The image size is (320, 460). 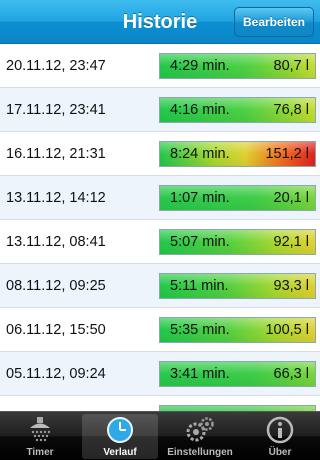 What do you see at coordinates (120, 430) in the screenshot?
I see `clock-icon` at bounding box center [120, 430].